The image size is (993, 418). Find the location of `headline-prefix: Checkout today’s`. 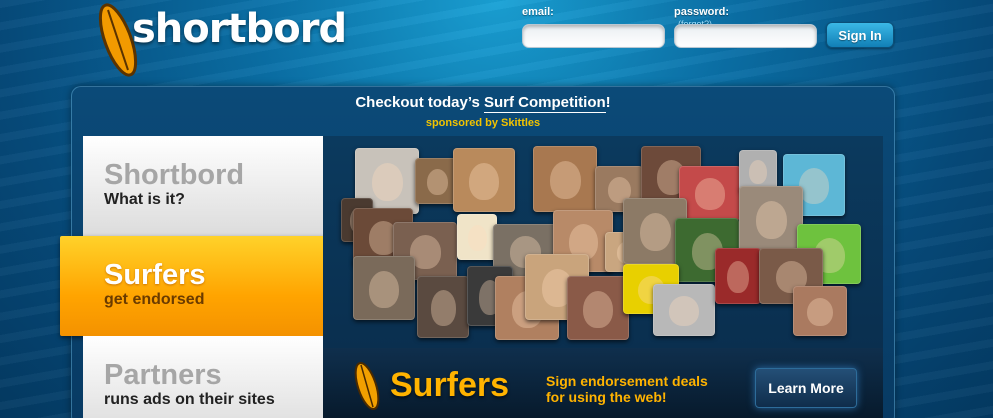

headline-prefix: Checkout today’s is located at coordinates (419, 102).